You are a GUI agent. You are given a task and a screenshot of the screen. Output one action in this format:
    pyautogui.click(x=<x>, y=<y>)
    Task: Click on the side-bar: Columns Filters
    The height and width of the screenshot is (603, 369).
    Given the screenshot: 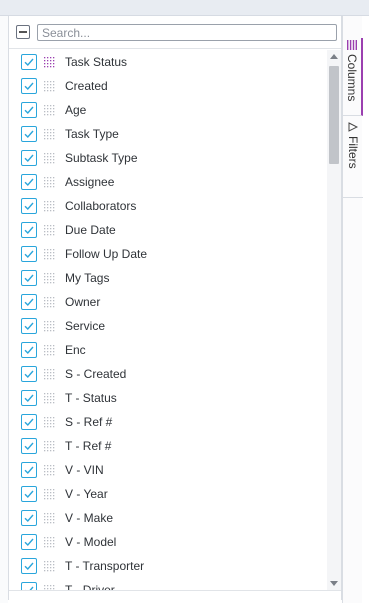 What is the action you would take?
    pyautogui.click(x=352, y=309)
    